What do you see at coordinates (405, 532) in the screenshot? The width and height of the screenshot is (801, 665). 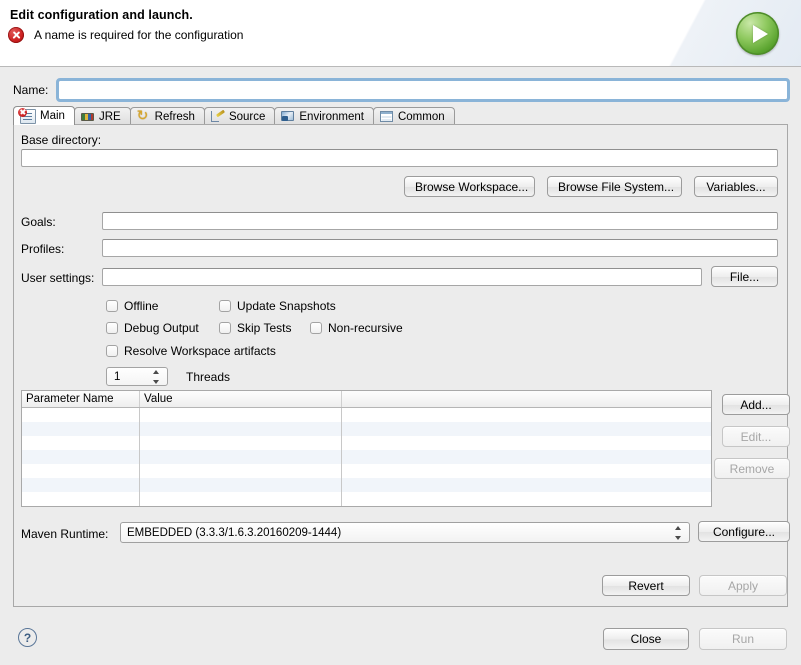 I see `maven-runtime-select: EMBEDDED (3.3.3/1.6.3.20160209-1444)` at bounding box center [405, 532].